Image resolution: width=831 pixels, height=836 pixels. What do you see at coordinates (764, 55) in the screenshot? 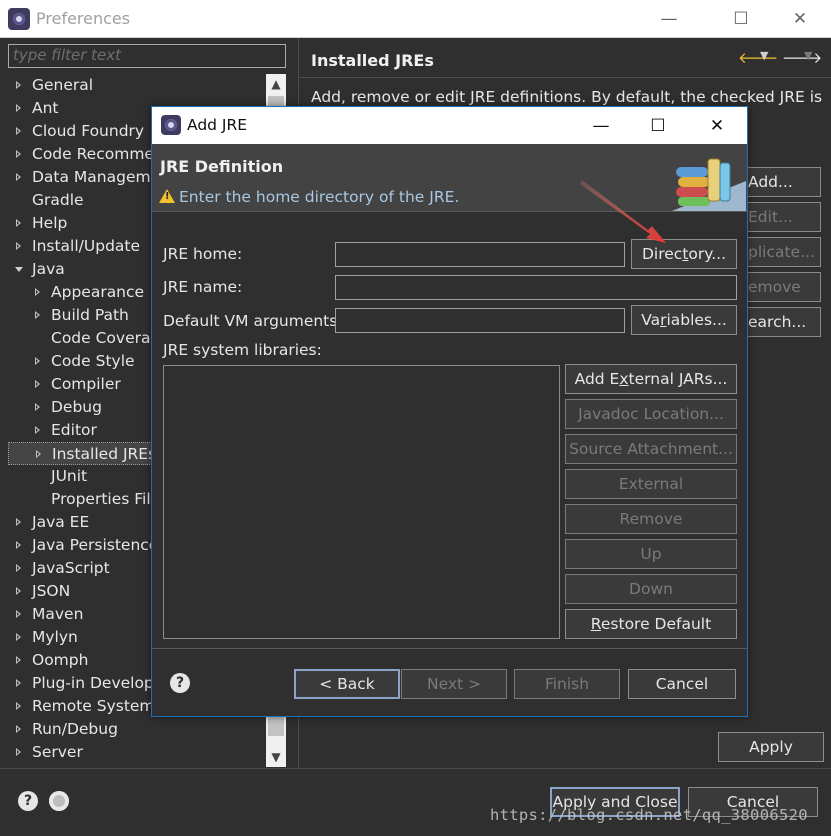
I see `back-history-dropdown-icon: ▼` at bounding box center [764, 55].